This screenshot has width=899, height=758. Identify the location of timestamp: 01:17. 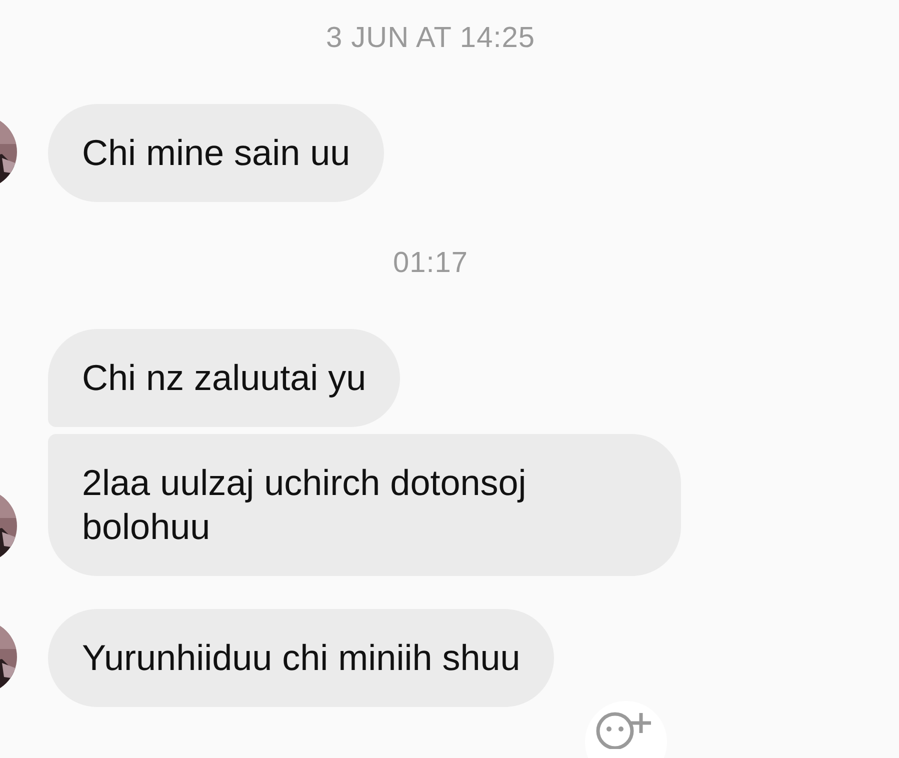
(430, 263).